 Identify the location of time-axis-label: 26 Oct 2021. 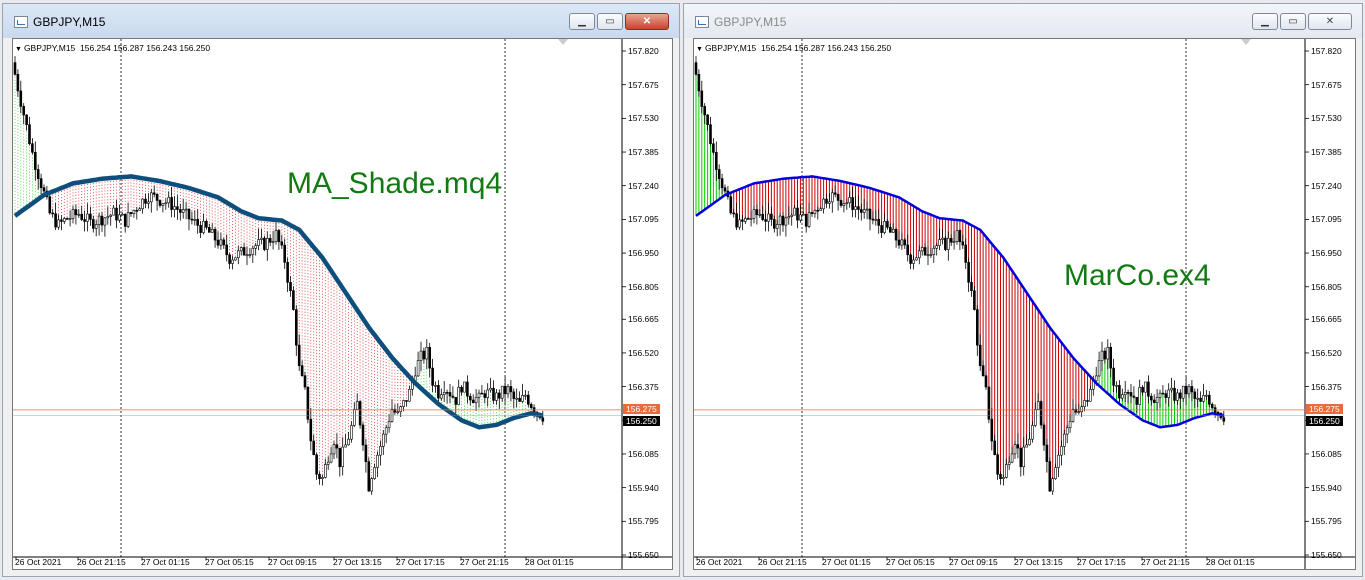
(38, 562).